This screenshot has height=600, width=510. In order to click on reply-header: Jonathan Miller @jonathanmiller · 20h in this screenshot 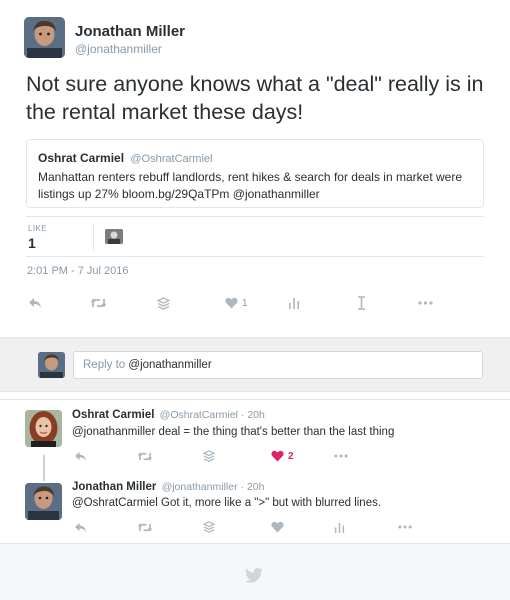, I will do `click(168, 487)`.